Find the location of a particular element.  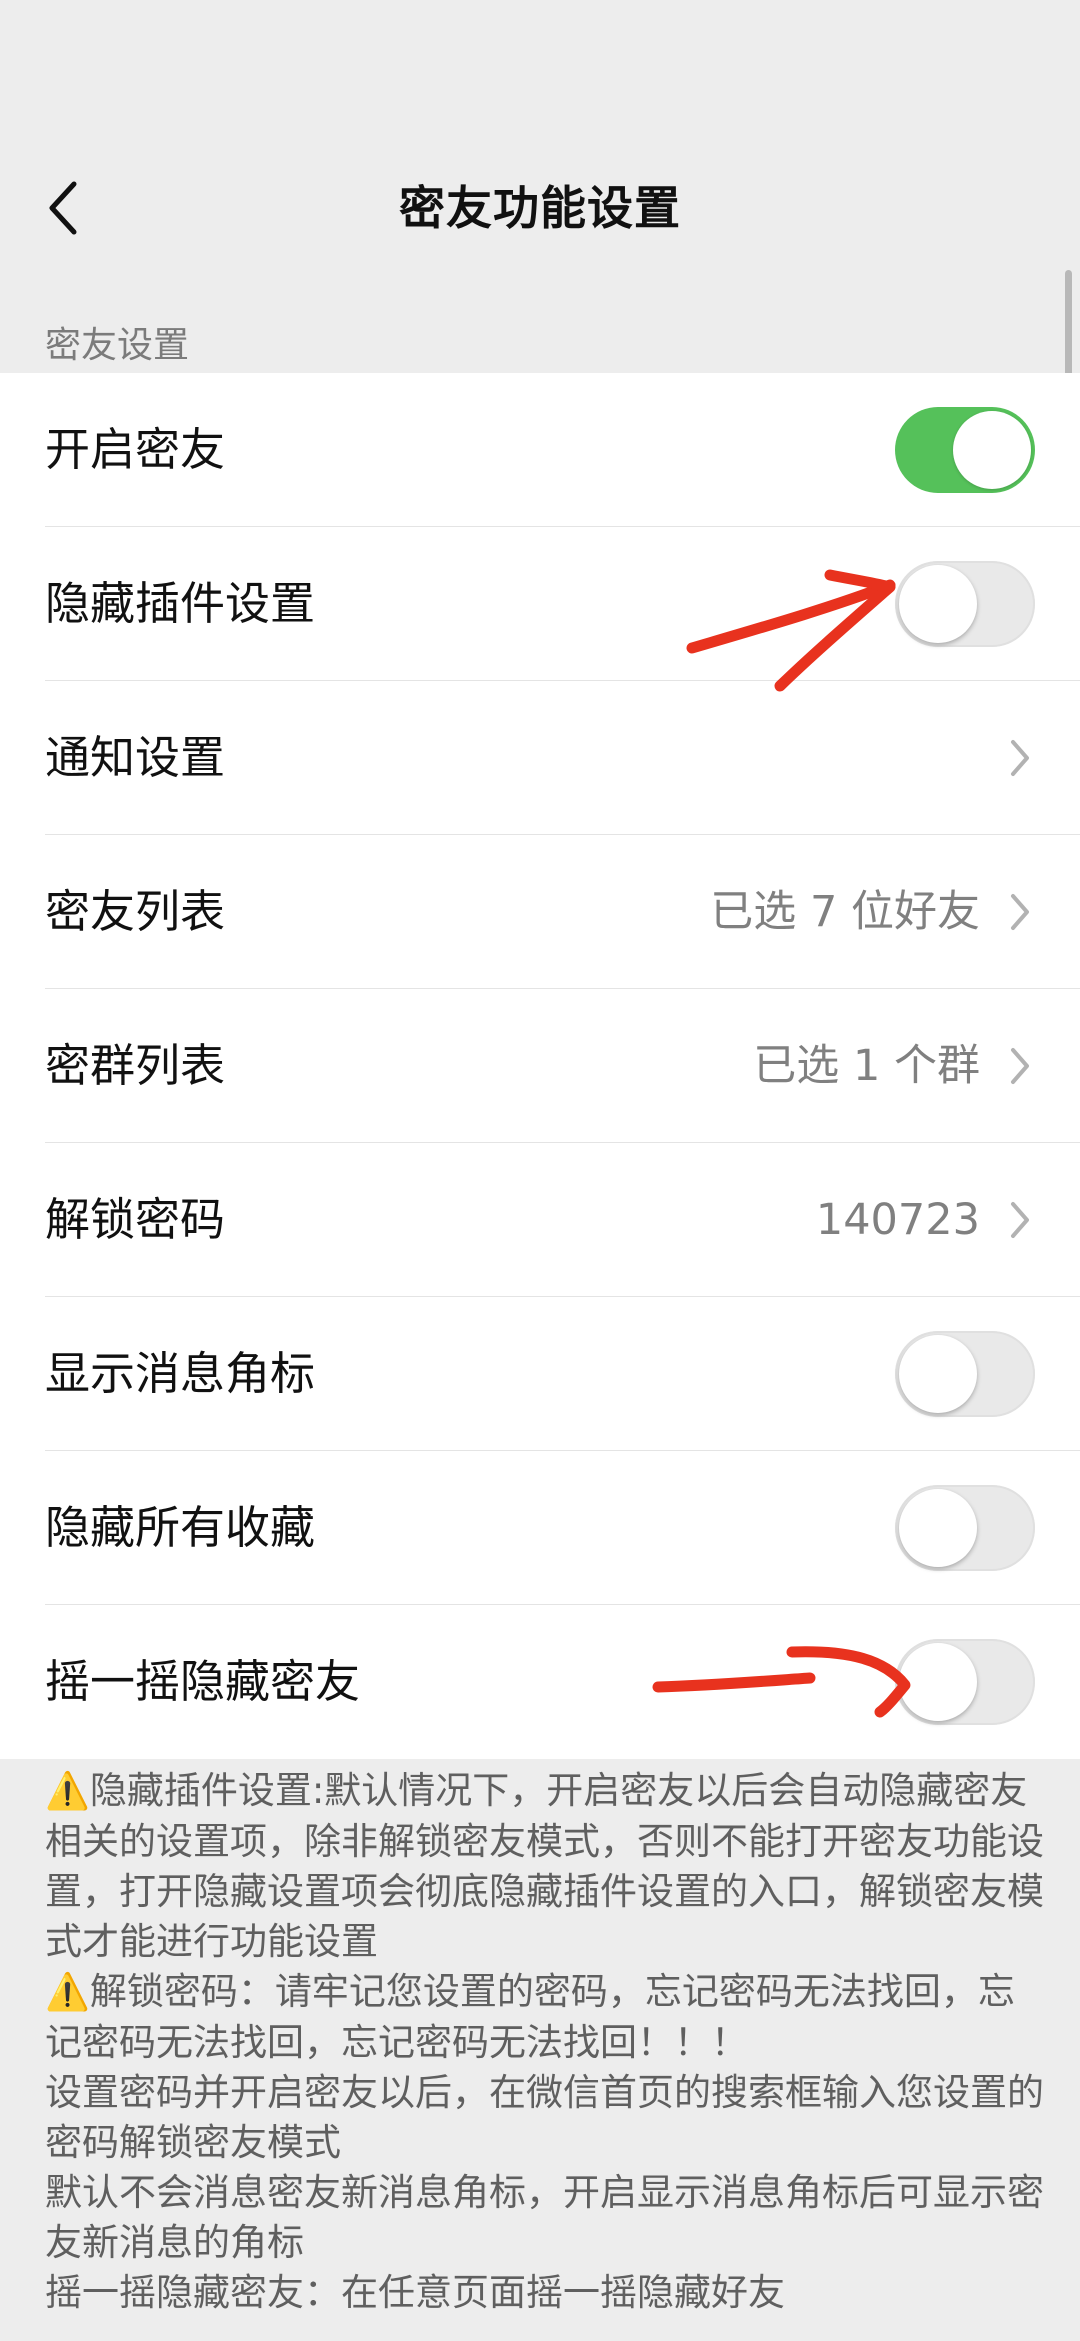

note-item: 摇一摇隐藏密友：在任意页面摇一摇隐藏好友 is located at coordinates (545, 2293).